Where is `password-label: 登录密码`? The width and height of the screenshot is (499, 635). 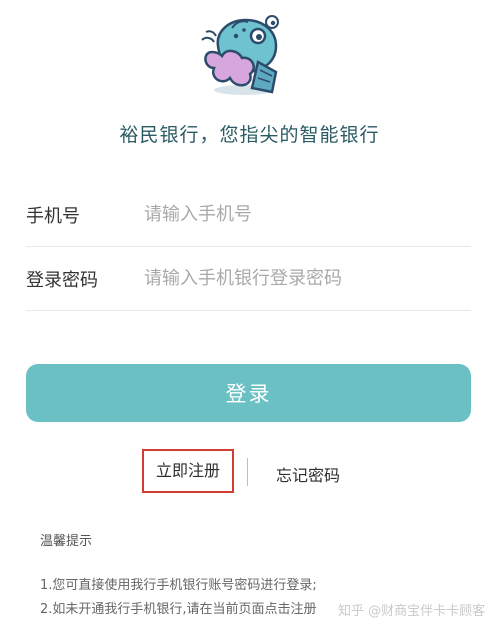
password-label: 登录密码 is located at coordinates (62, 280).